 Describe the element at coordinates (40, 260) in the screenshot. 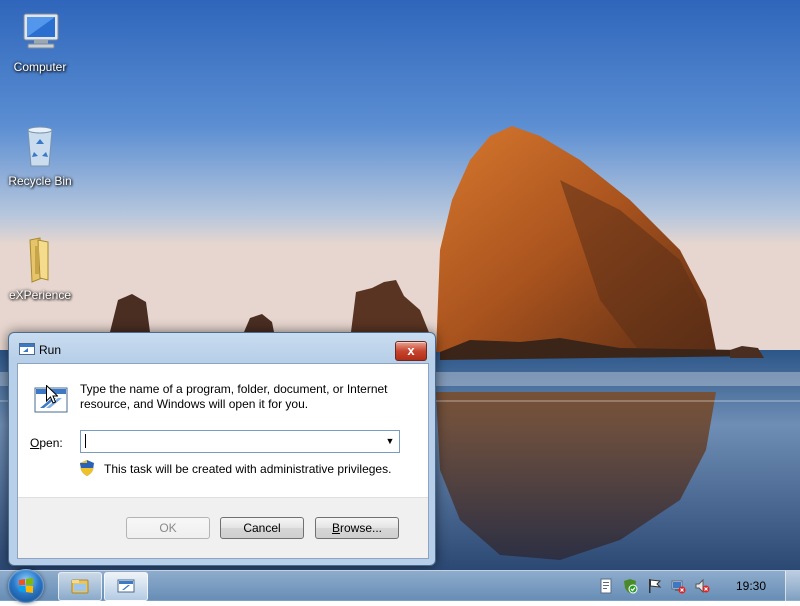

I see `folder-icon` at that location.